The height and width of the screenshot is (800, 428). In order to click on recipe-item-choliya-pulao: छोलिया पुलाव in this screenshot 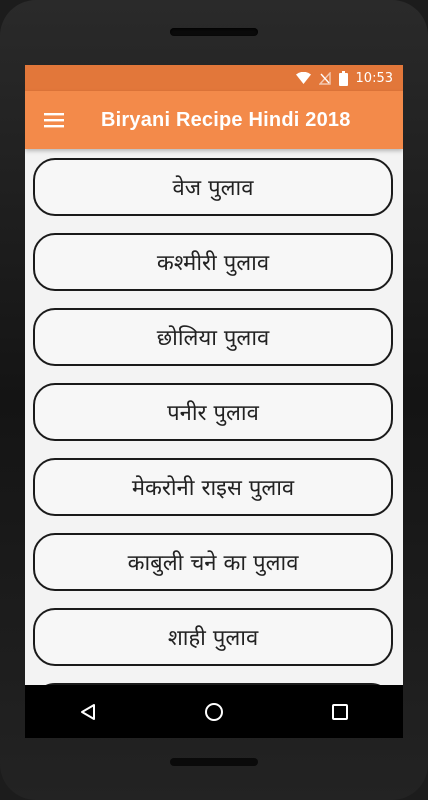, I will do `click(213, 337)`.